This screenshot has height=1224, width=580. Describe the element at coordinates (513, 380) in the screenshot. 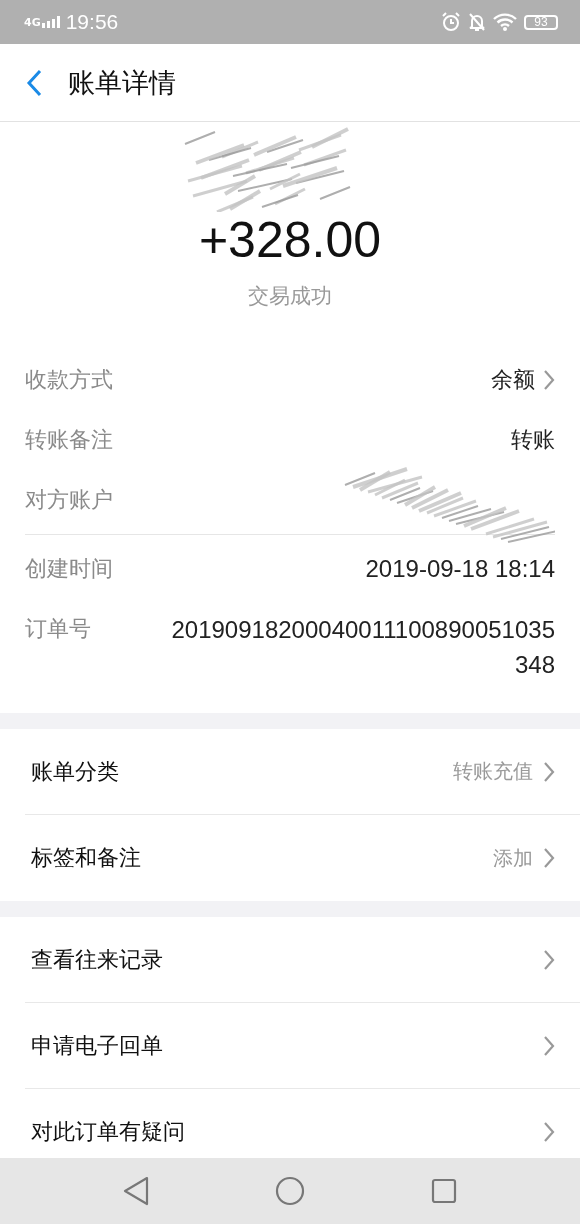

I see `detail-value: 余额` at that location.